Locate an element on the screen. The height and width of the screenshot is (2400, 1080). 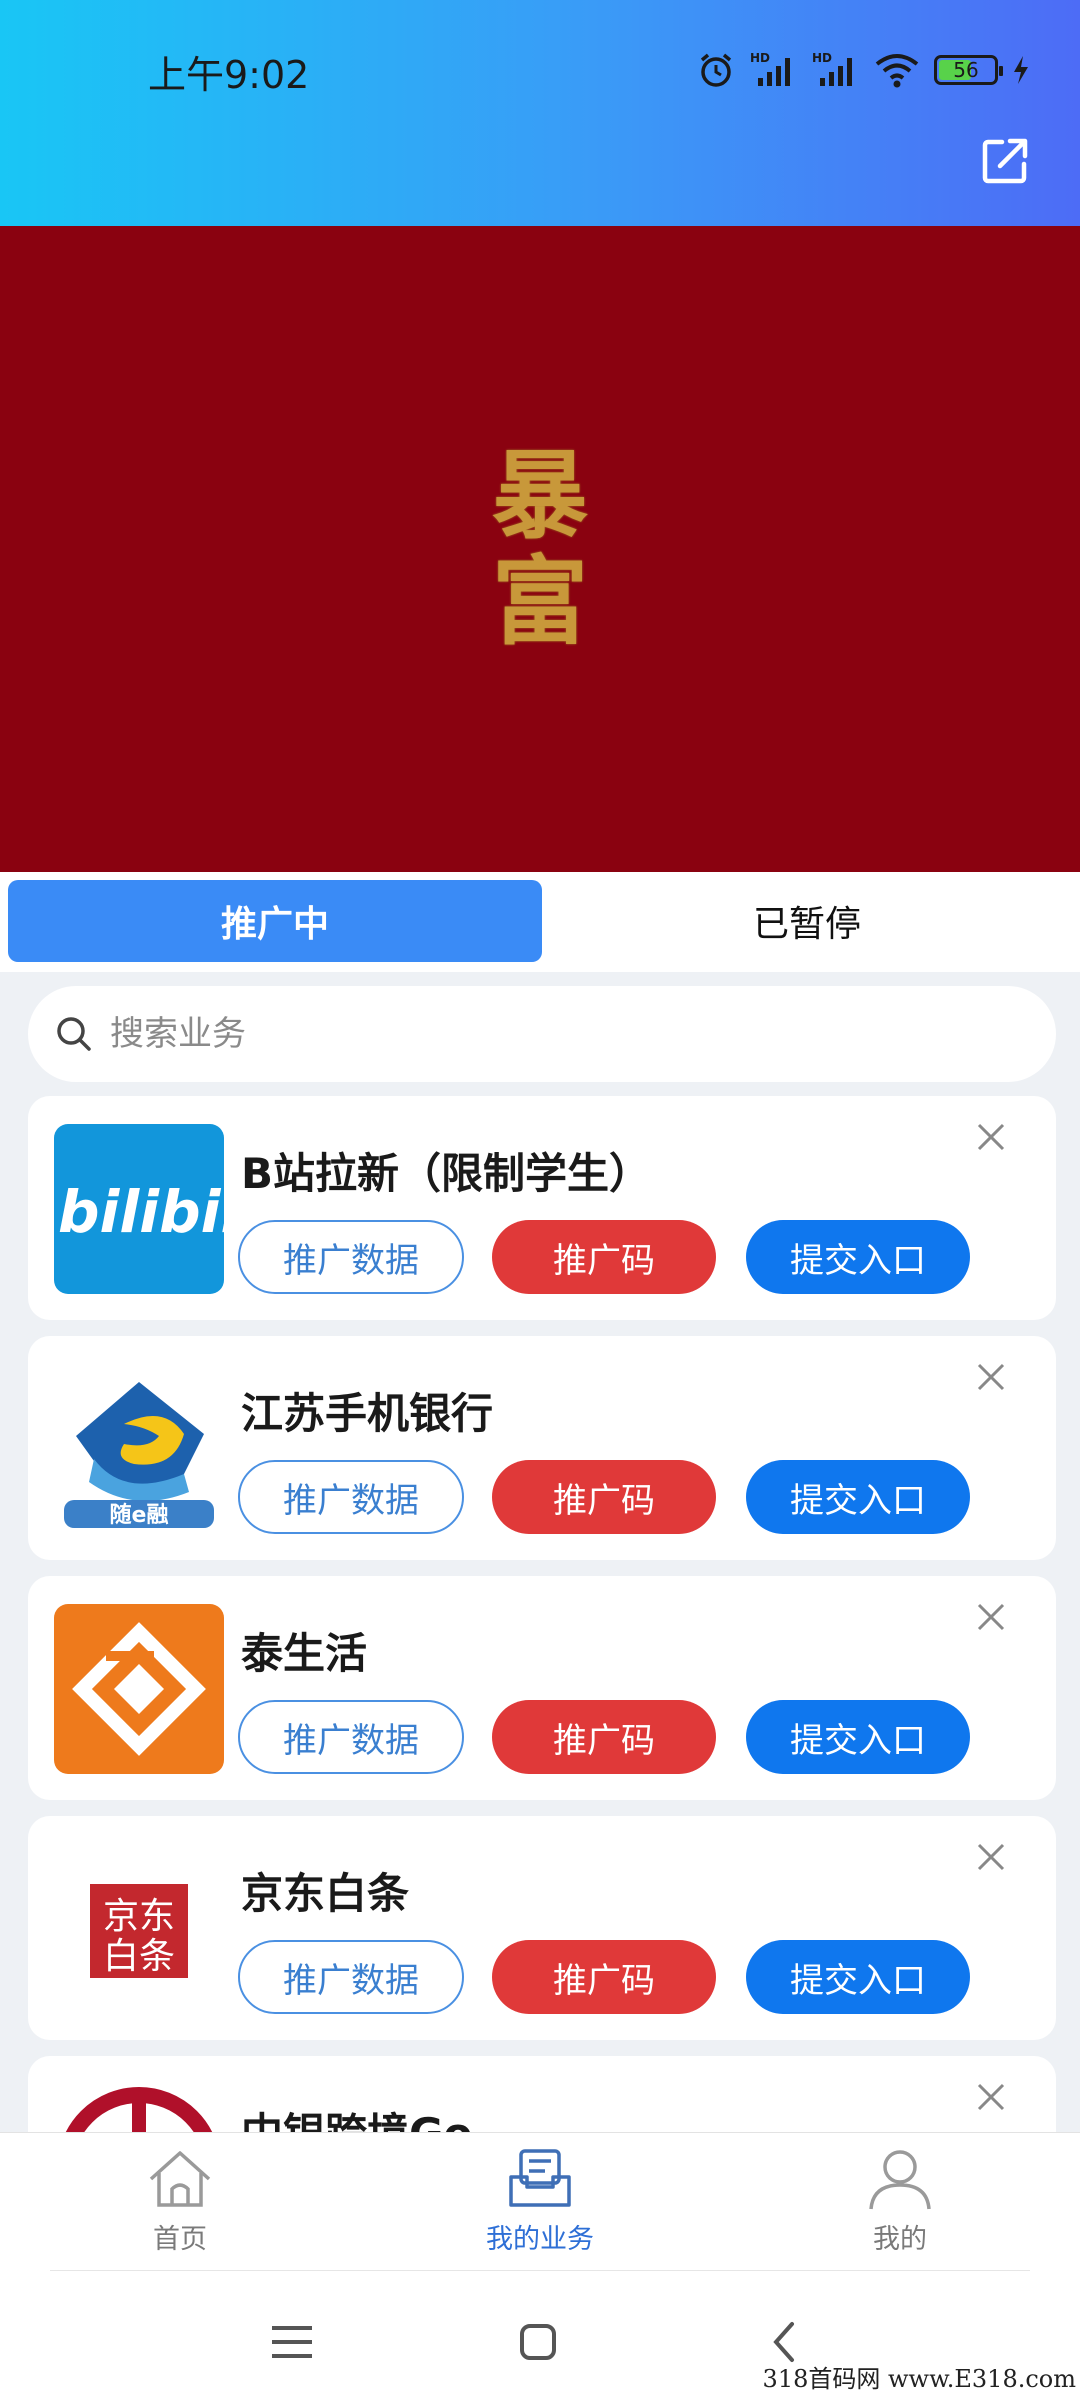
banner-text-line1: 暴 is located at coordinates (540, 495).